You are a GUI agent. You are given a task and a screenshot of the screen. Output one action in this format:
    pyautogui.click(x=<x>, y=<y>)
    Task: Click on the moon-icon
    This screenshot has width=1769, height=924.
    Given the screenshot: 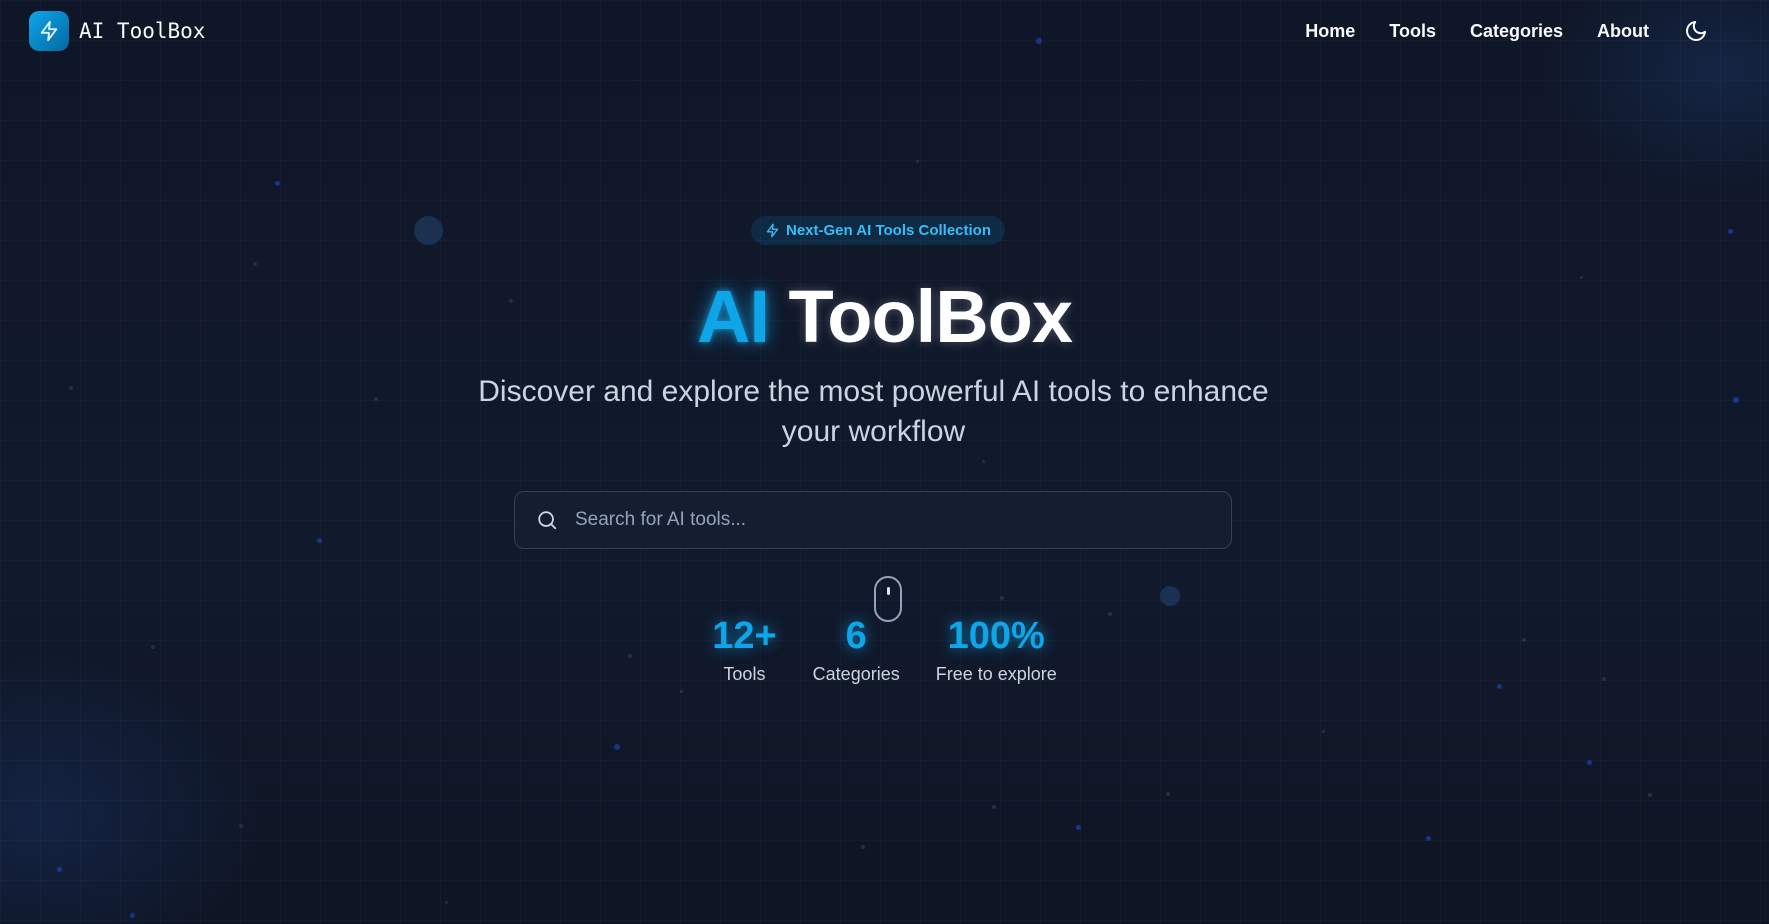 What is the action you would take?
    pyautogui.click(x=1696, y=31)
    